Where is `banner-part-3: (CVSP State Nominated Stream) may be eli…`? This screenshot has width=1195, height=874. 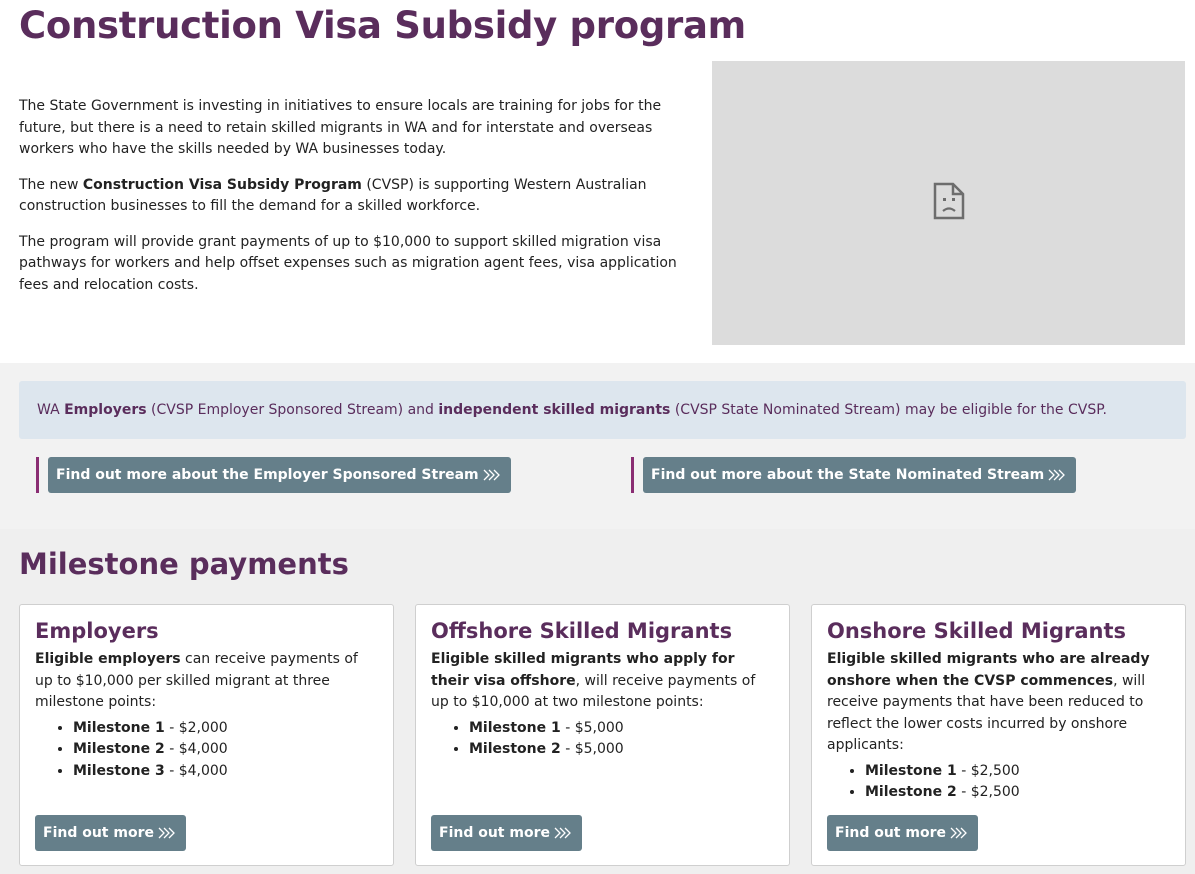 banner-part-3: (CVSP State Nominated Stream) may be eli… is located at coordinates (888, 410).